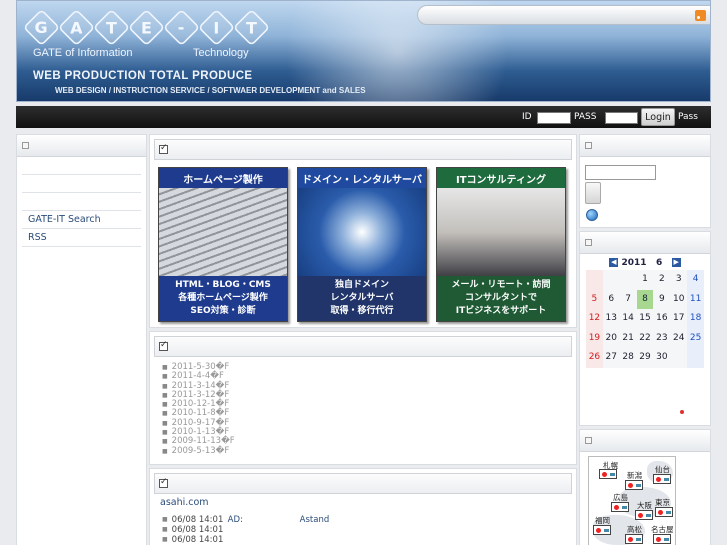 The image size is (727, 545). Describe the element at coordinates (679, 280) in the screenshot. I see `calendar-day: 3` at that location.